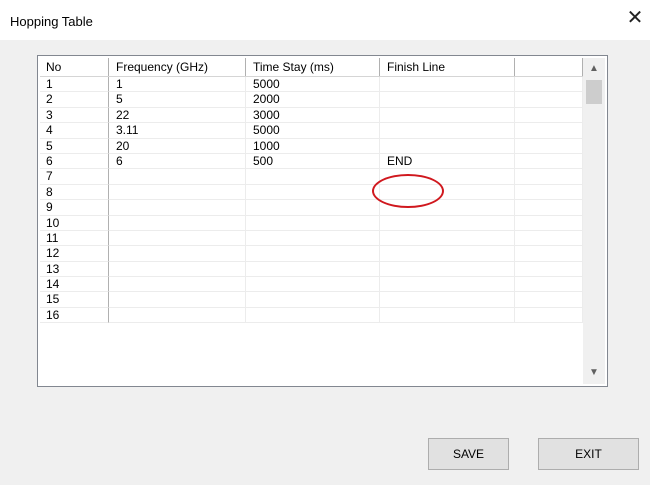  What do you see at coordinates (74, 146) in the screenshot?
I see `cell-no: 5` at bounding box center [74, 146].